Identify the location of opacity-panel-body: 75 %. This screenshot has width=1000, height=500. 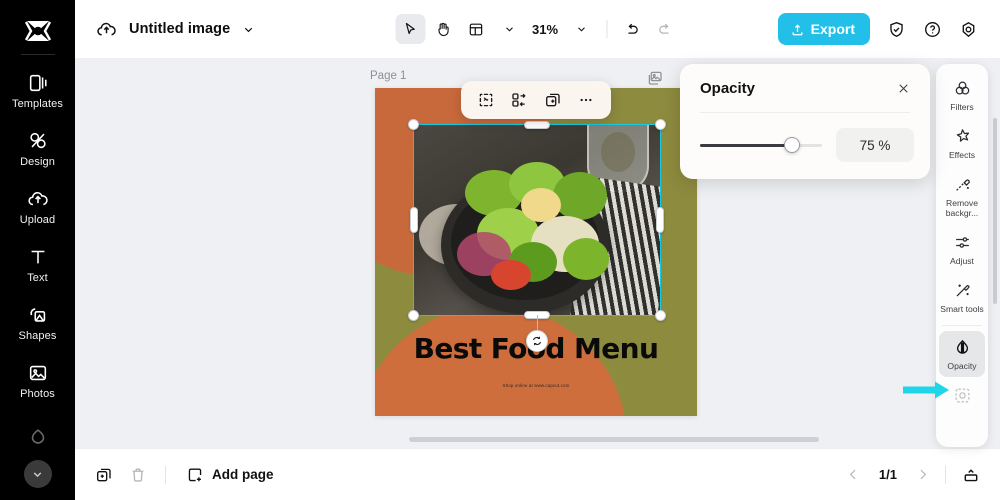
(805, 145).